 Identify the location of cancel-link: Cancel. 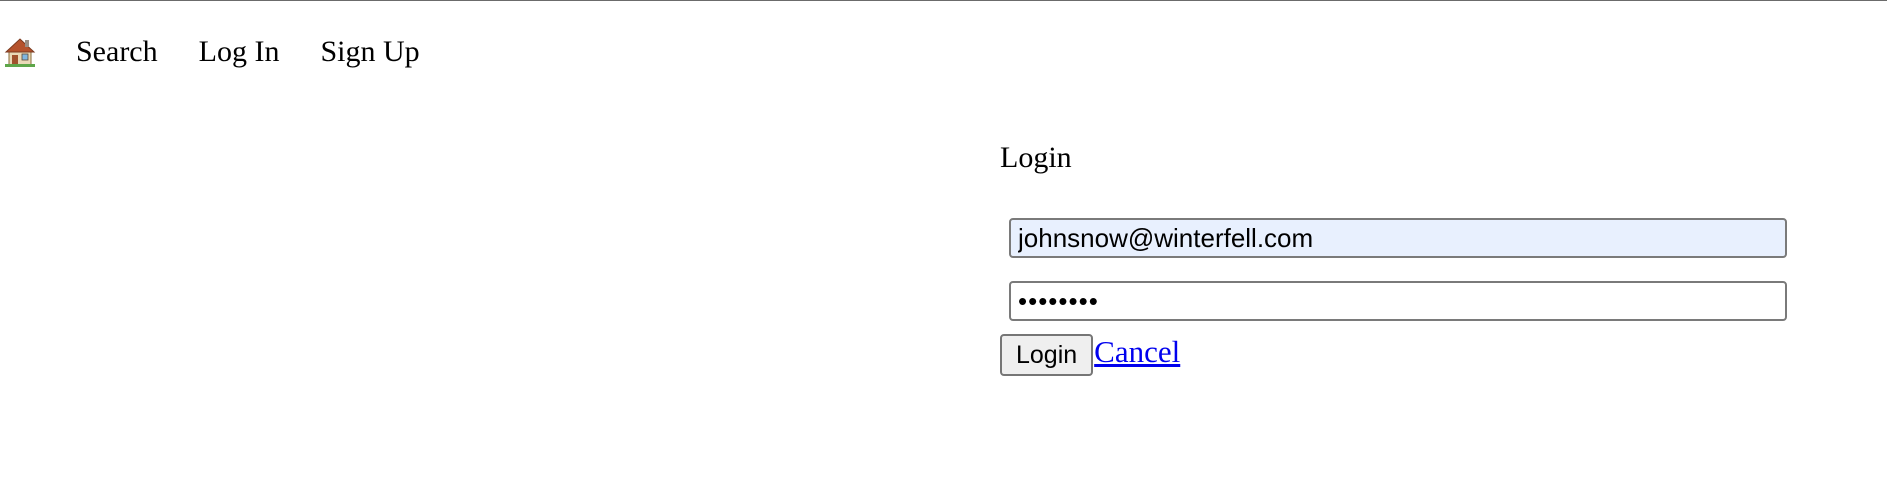
(1137, 352).